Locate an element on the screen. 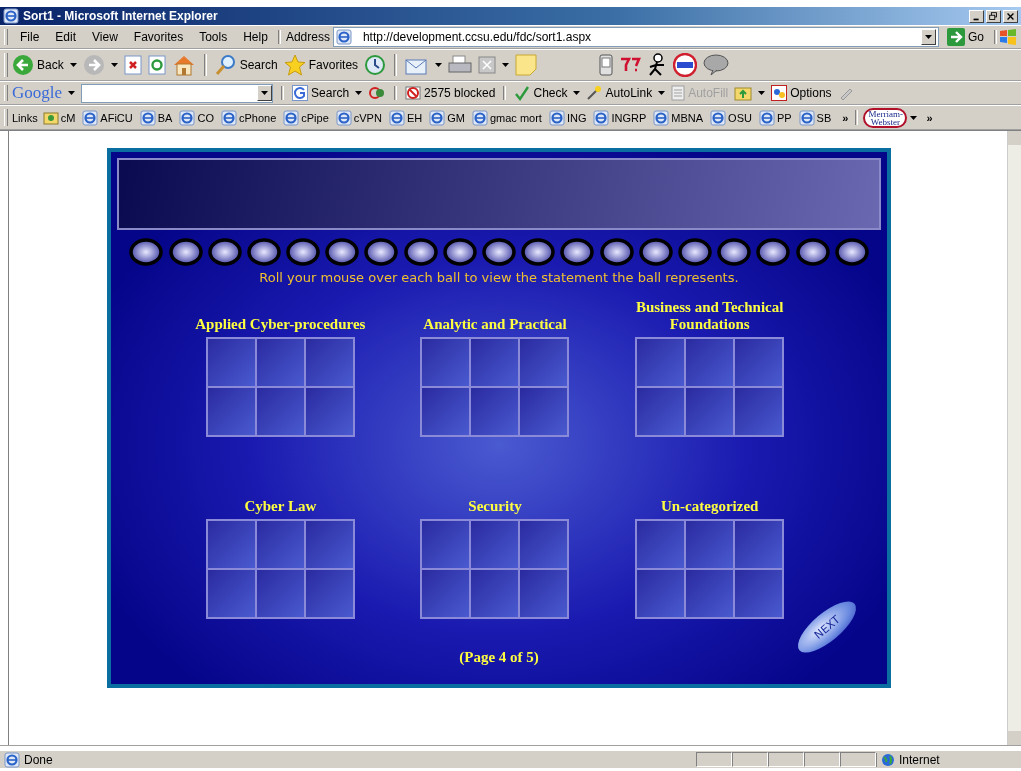 The height and width of the screenshot is (771, 1021). address-field: http://development.ccsu.edu/fdc/sort1.aspx is located at coordinates (635, 37).